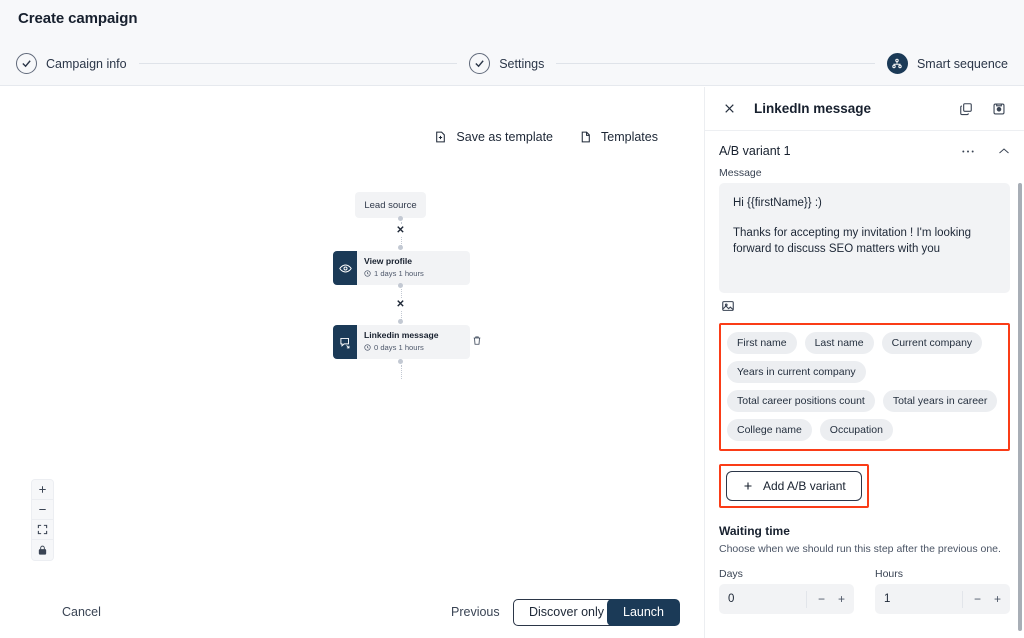 Image resolution: width=1024 pixels, height=638 pixels. Describe the element at coordinates (813, 108) in the screenshot. I see `panel-title: LinkedIn message` at that location.